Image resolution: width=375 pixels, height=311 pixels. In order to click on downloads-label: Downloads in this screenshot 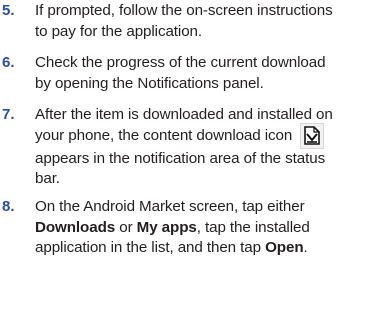, I will do `click(75, 227)`.